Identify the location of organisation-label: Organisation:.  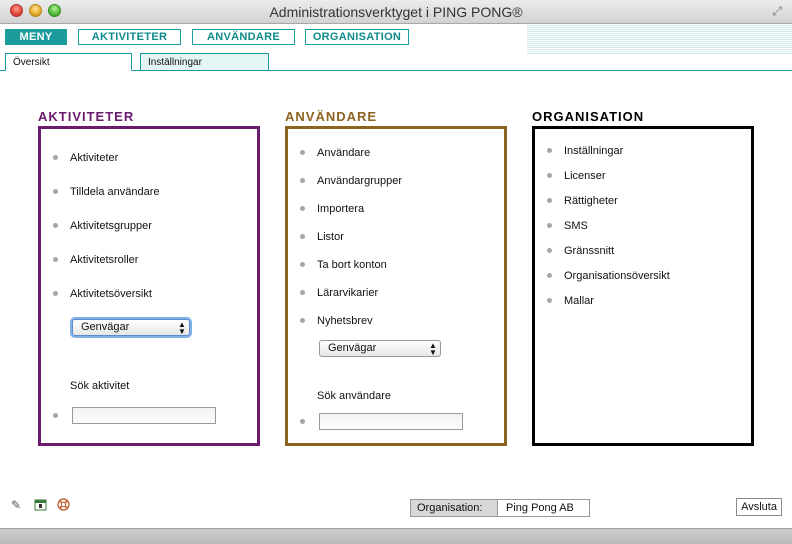
(454, 508).